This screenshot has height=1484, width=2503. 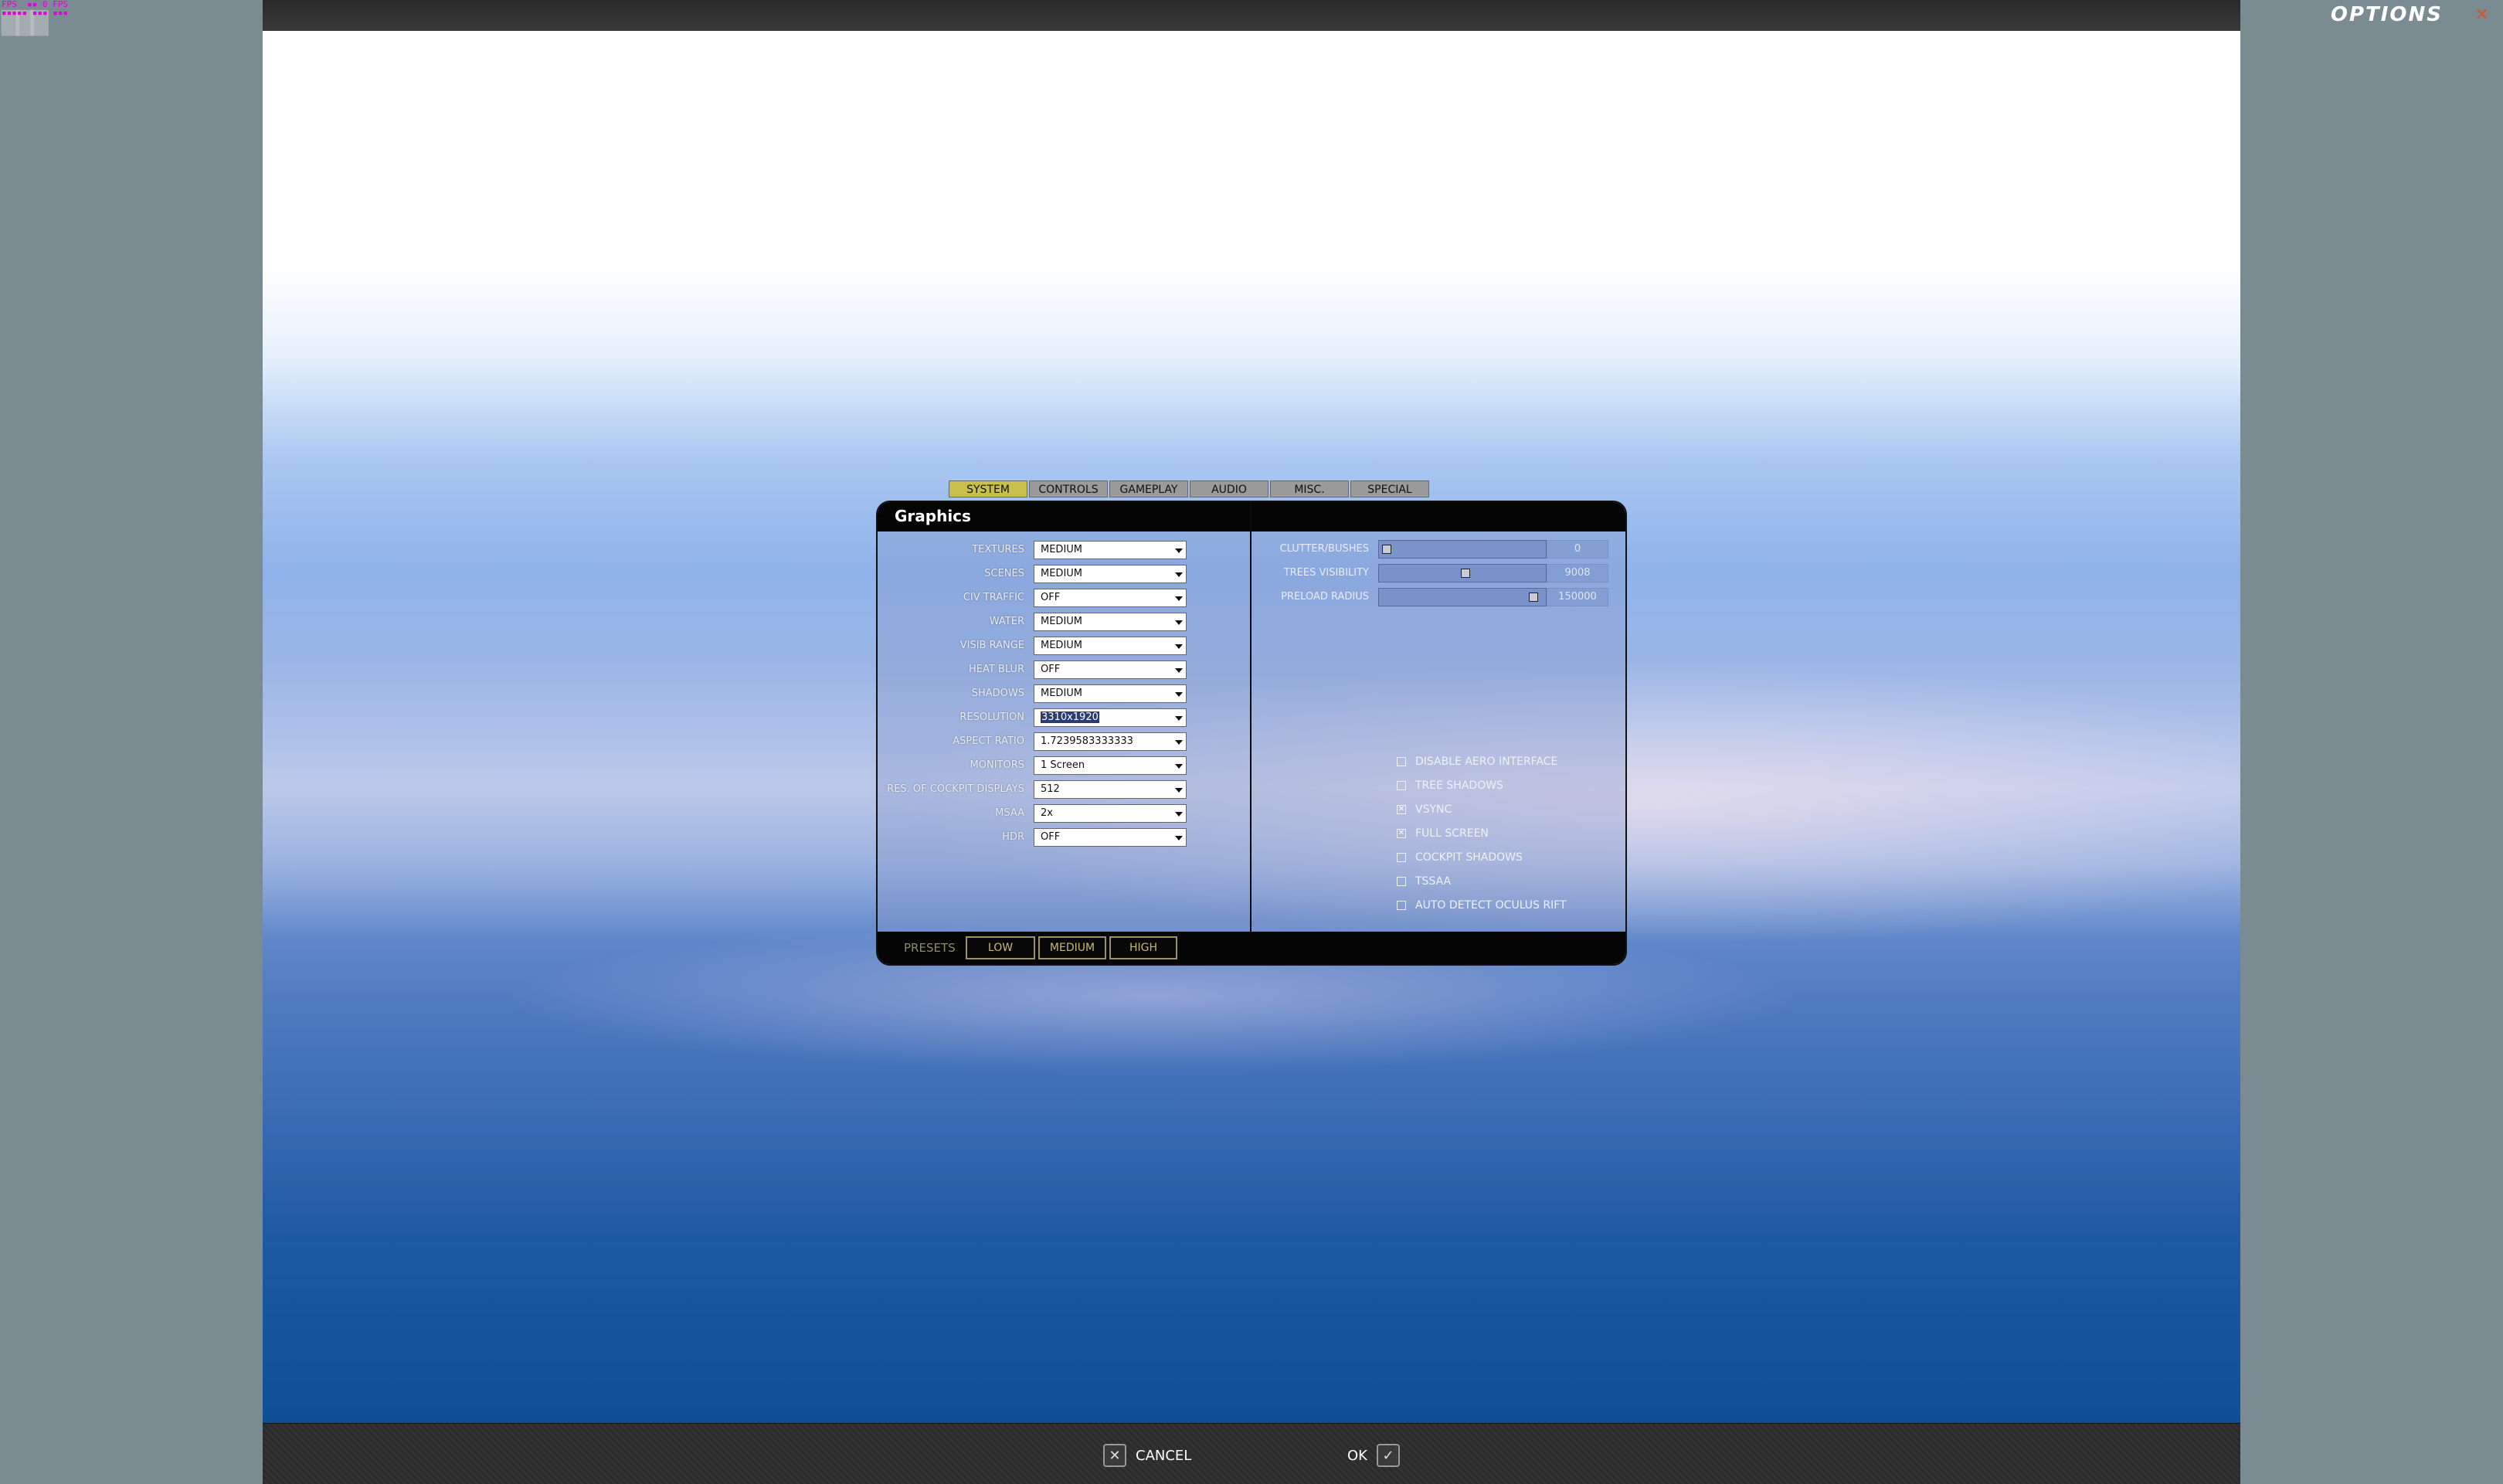 I want to click on label-shadows: SHADOWS, so click(x=997, y=693).